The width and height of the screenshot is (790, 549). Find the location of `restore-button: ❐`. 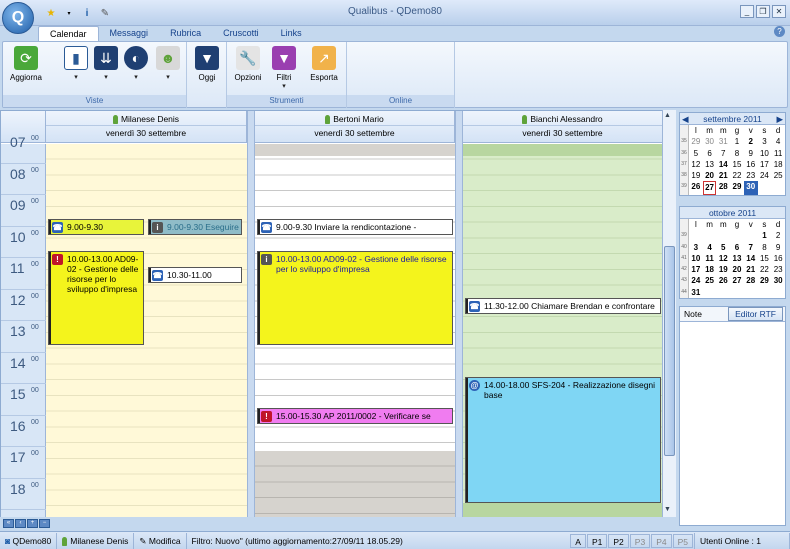

restore-button: ❐ is located at coordinates (763, 11).